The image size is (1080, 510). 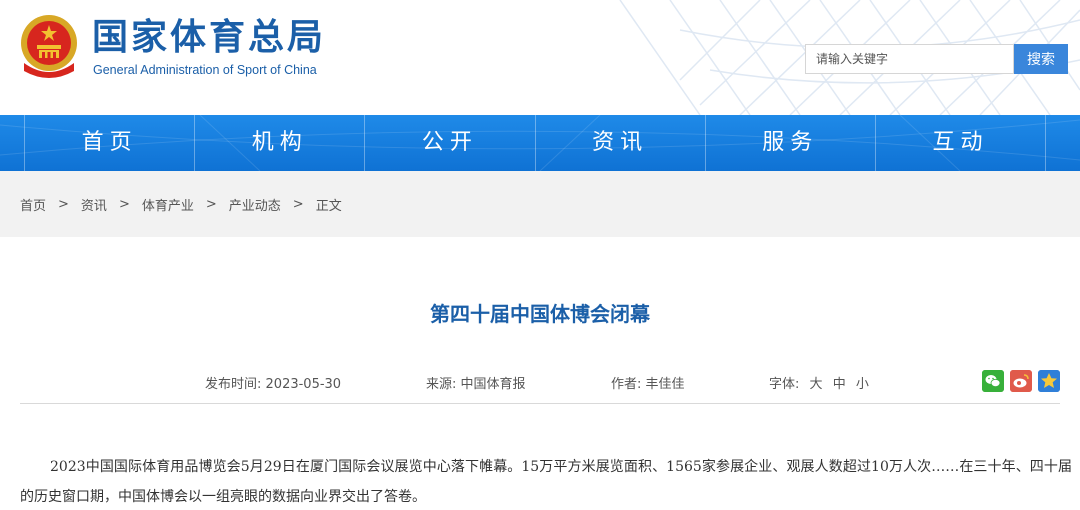 What do you see at coordinates (1049, 381) in the screenshot?
I see `star-icon` at bounding box center [1049, 381].